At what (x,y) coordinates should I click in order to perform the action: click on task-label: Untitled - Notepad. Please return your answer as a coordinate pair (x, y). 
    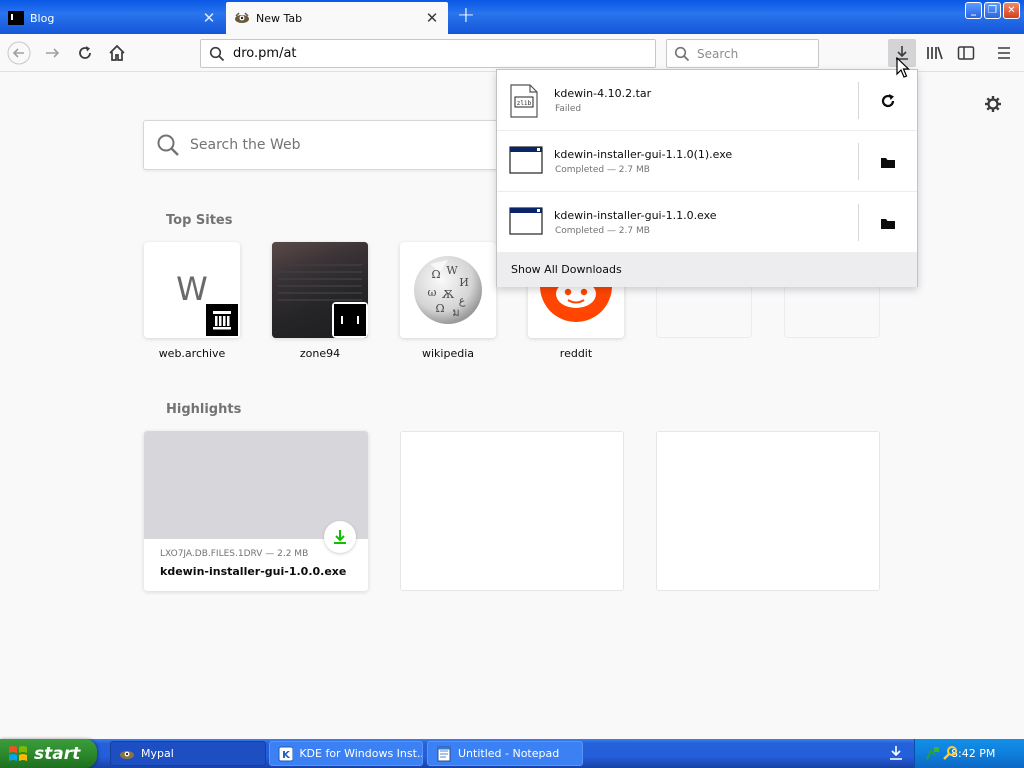
    Looking at the image, I should click on (509, 753).